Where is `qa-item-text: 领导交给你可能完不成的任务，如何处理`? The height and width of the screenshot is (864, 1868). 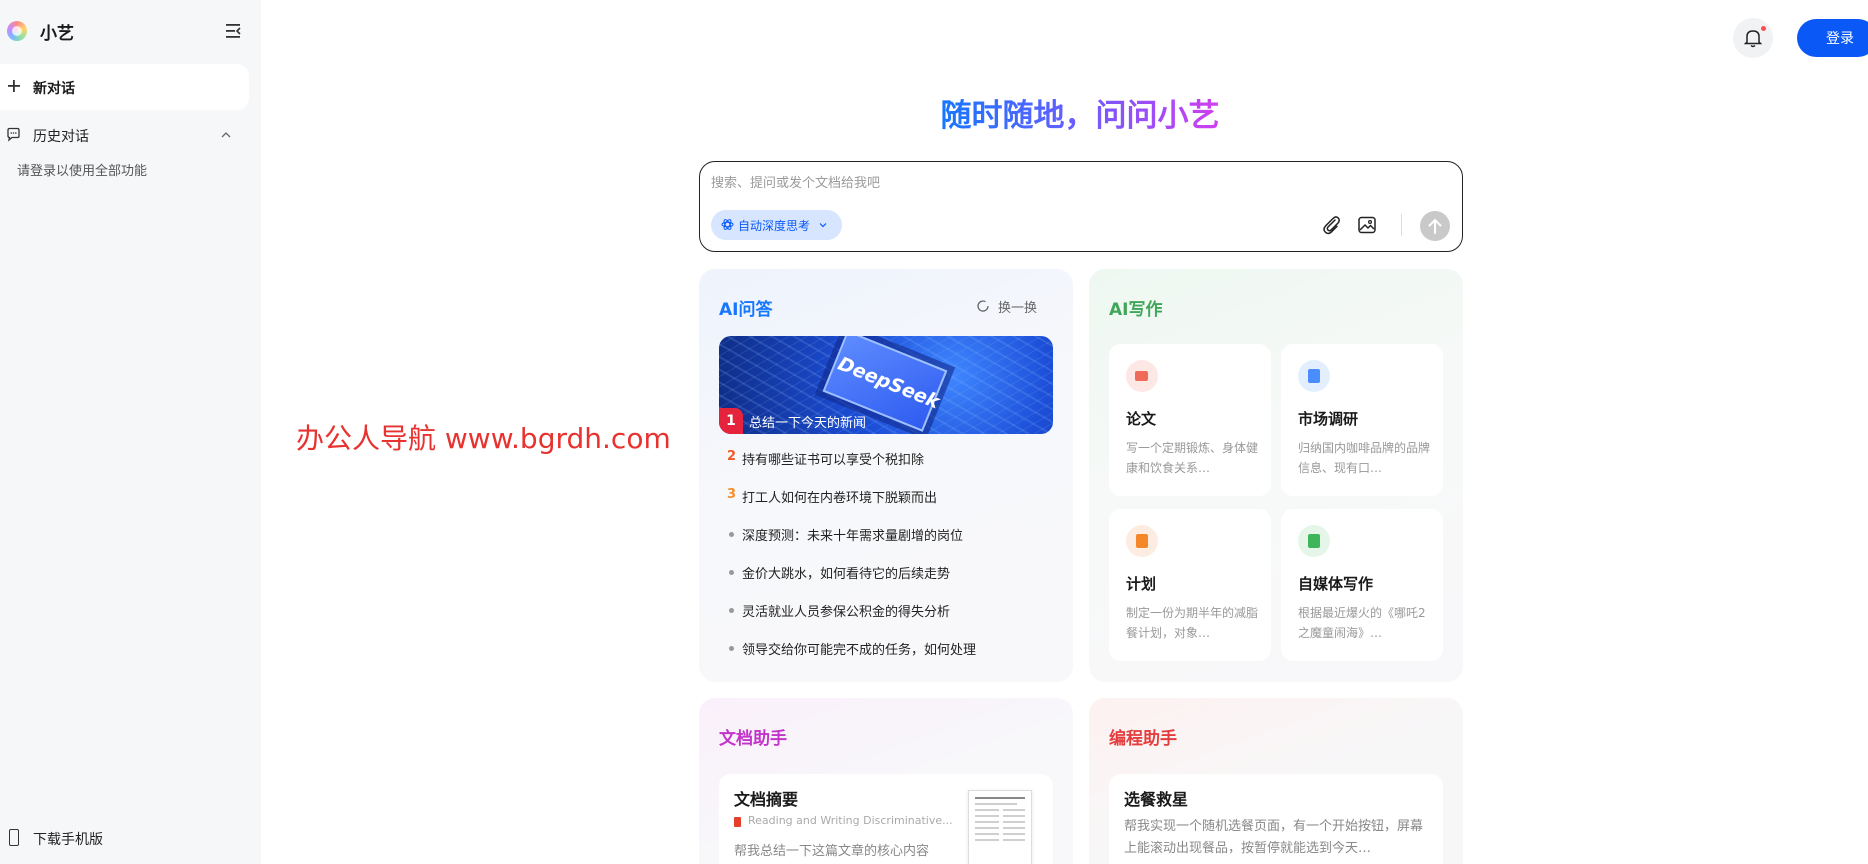 qa-item-text: 领导交给你可能完不成的任务，如何处理 is located at coordinates (859, 650).